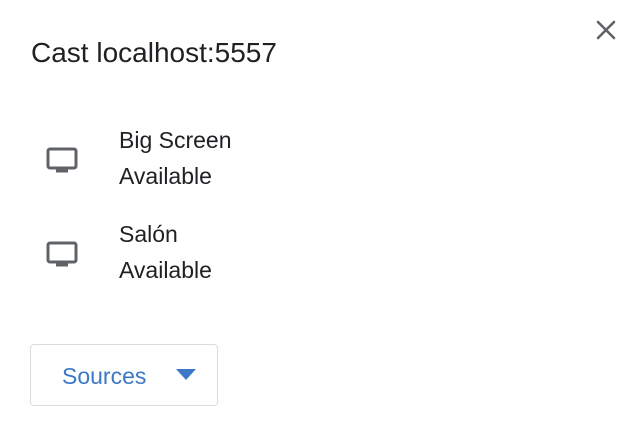  Describe the element at coordinates (186, 374) in the screenshot. I see `caret-down-icon` at that location.